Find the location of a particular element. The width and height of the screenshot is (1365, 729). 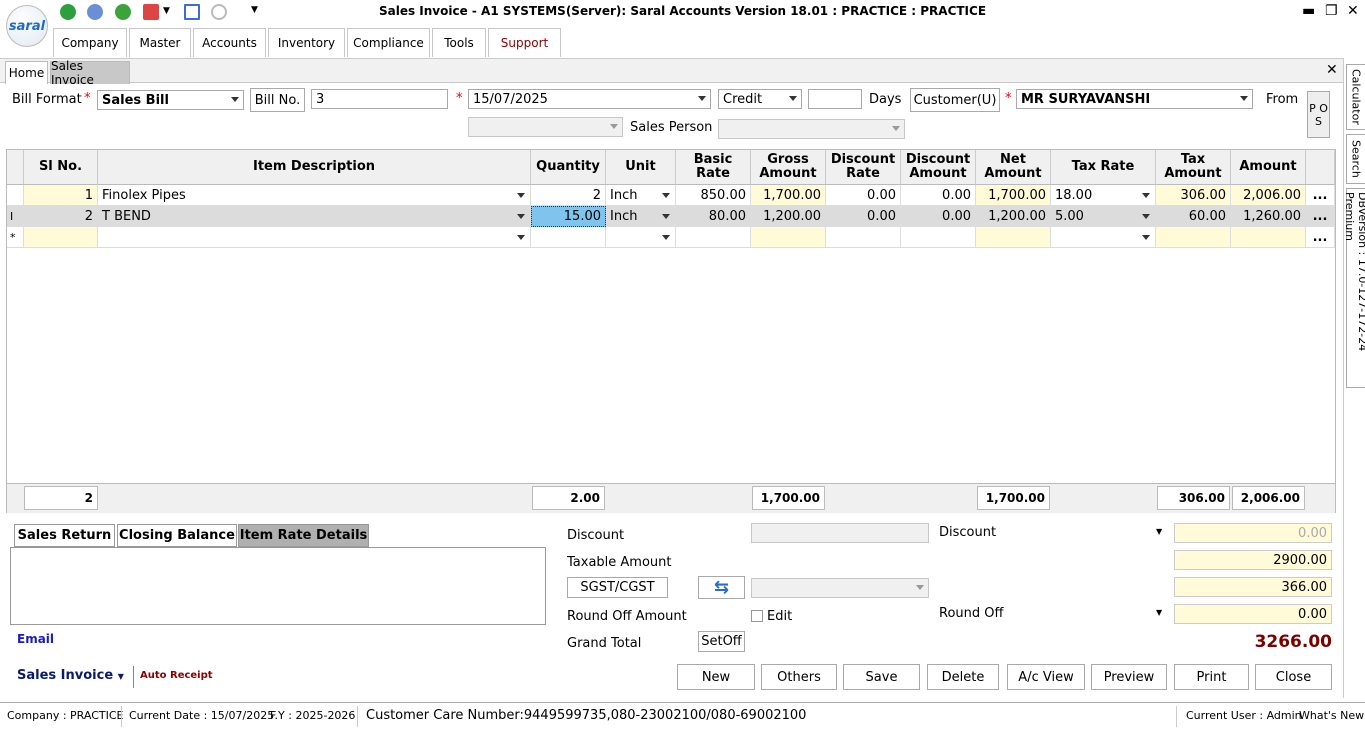

customer-type-button: Customer(U) is located at coordinates (955, 100).